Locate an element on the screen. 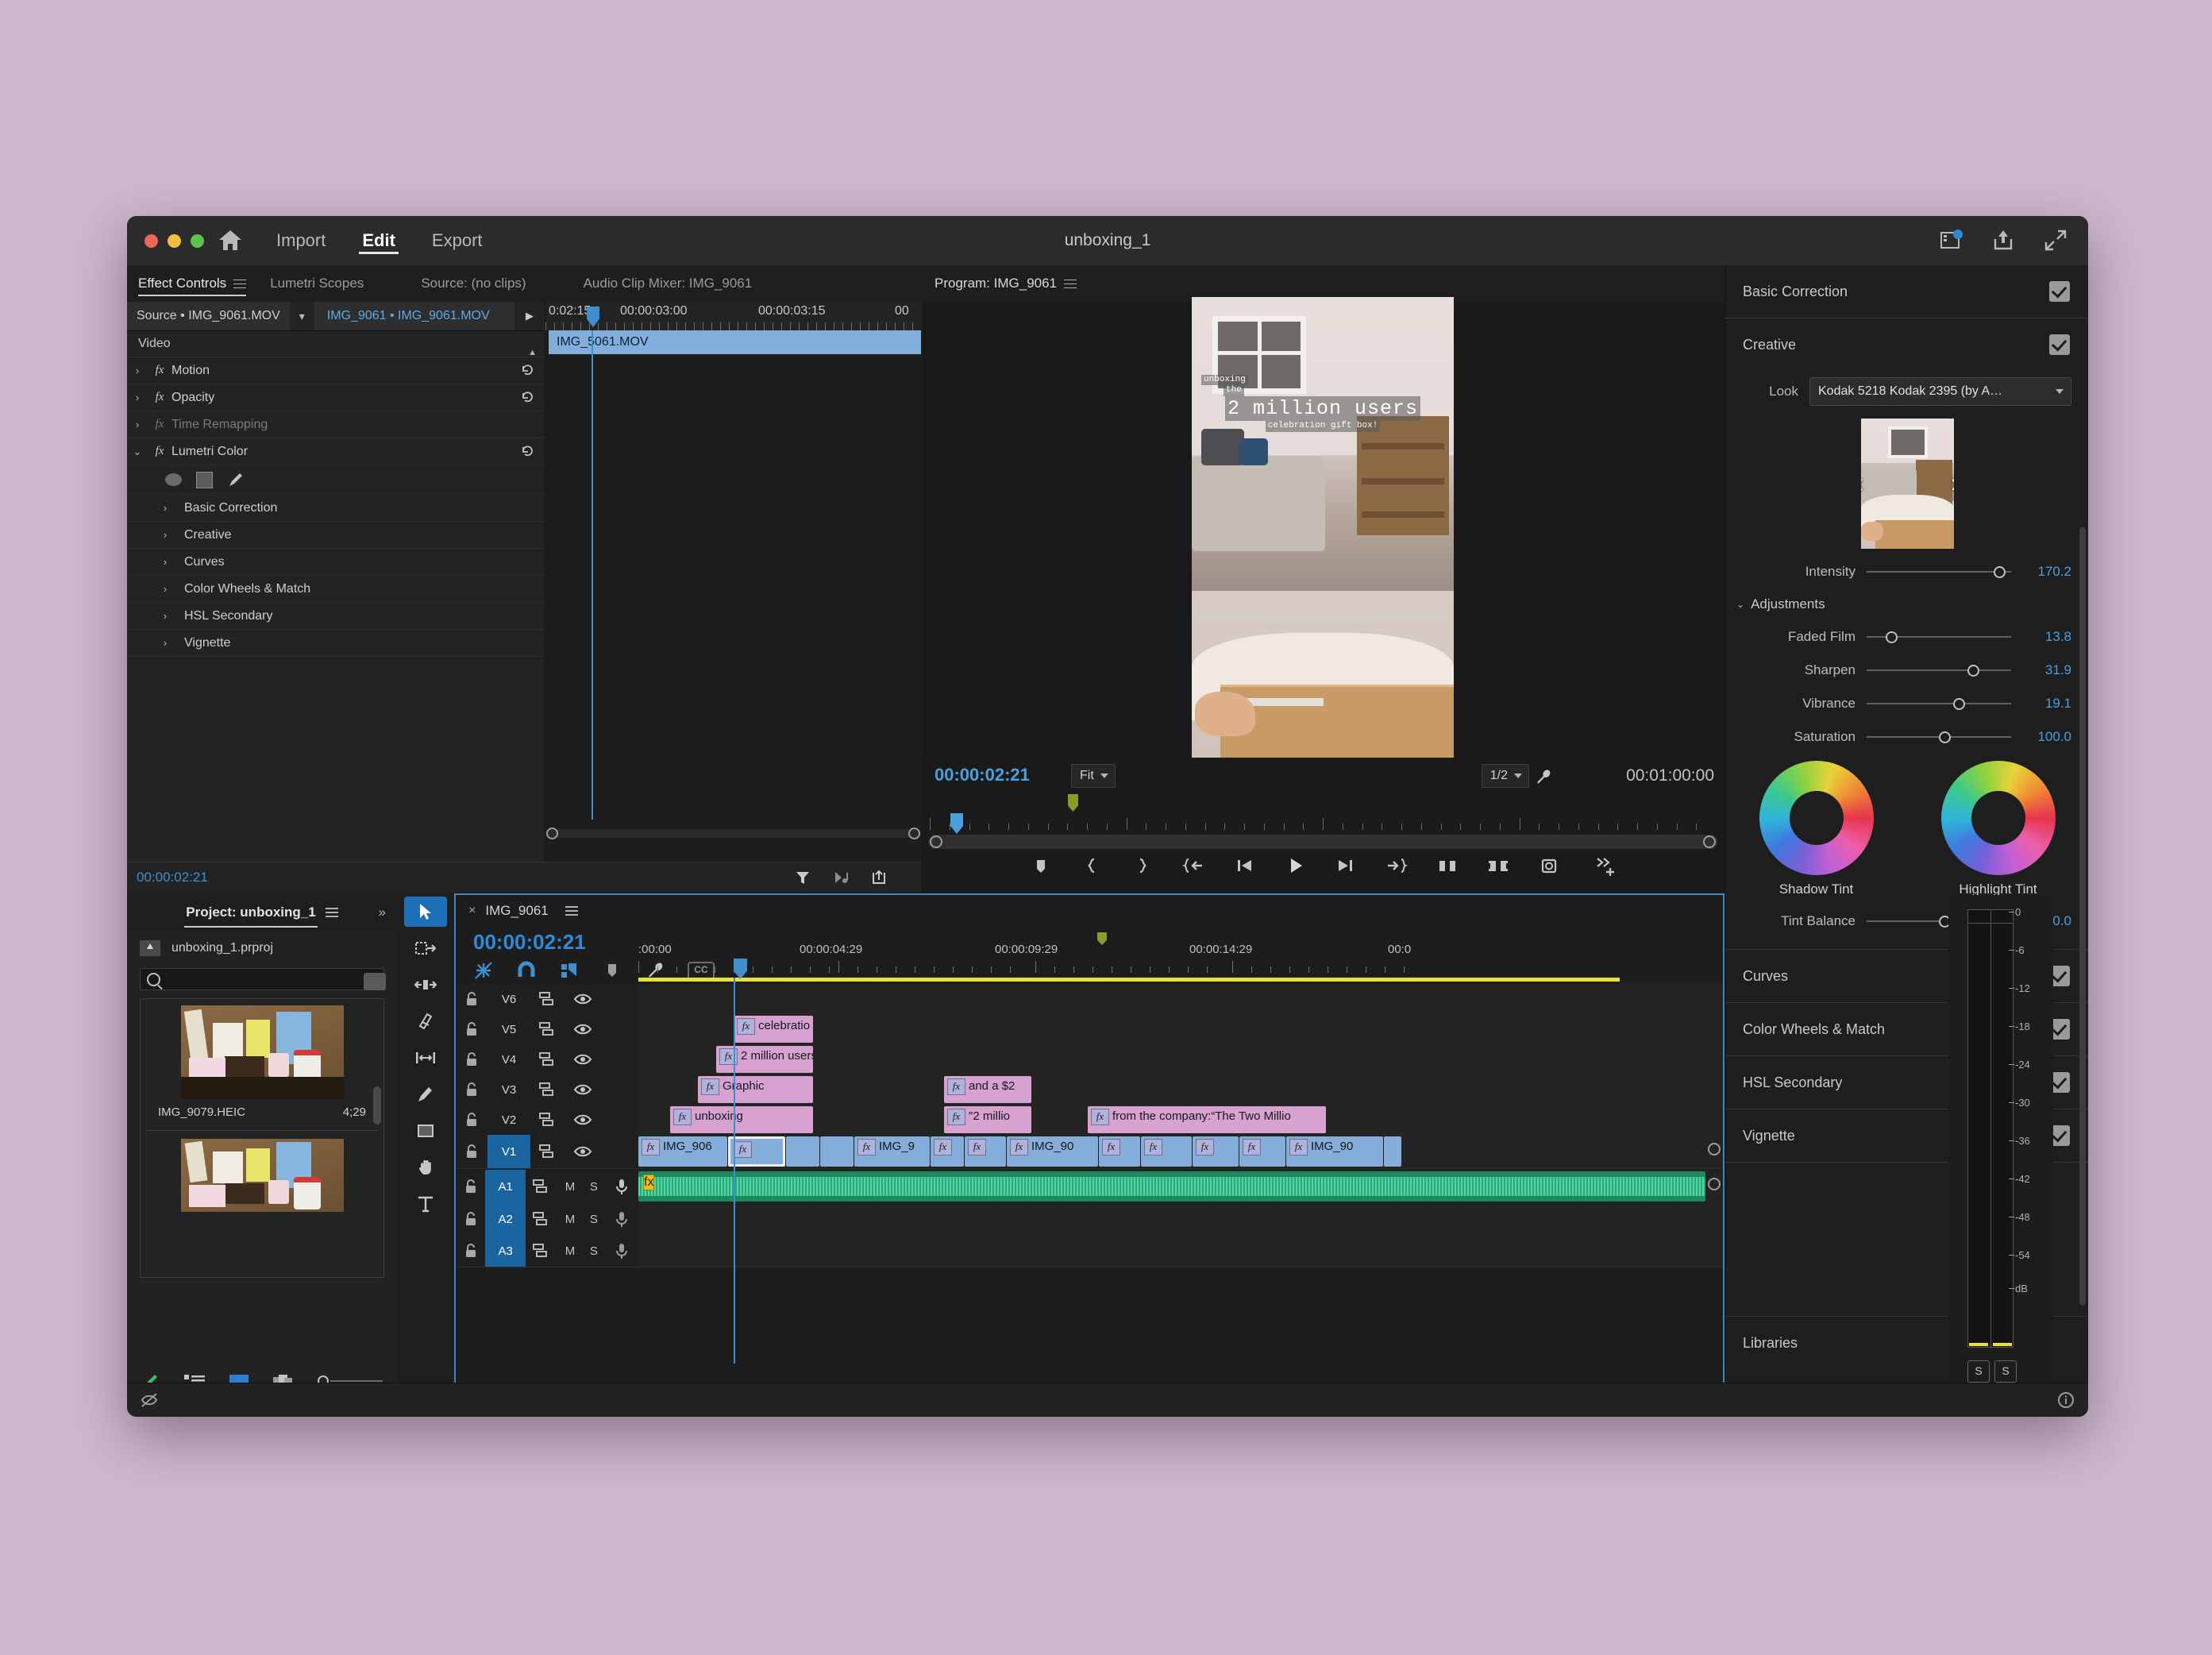 The image size is (2212, 1655). linked-selection-icon is located at coordinates (569, 970).